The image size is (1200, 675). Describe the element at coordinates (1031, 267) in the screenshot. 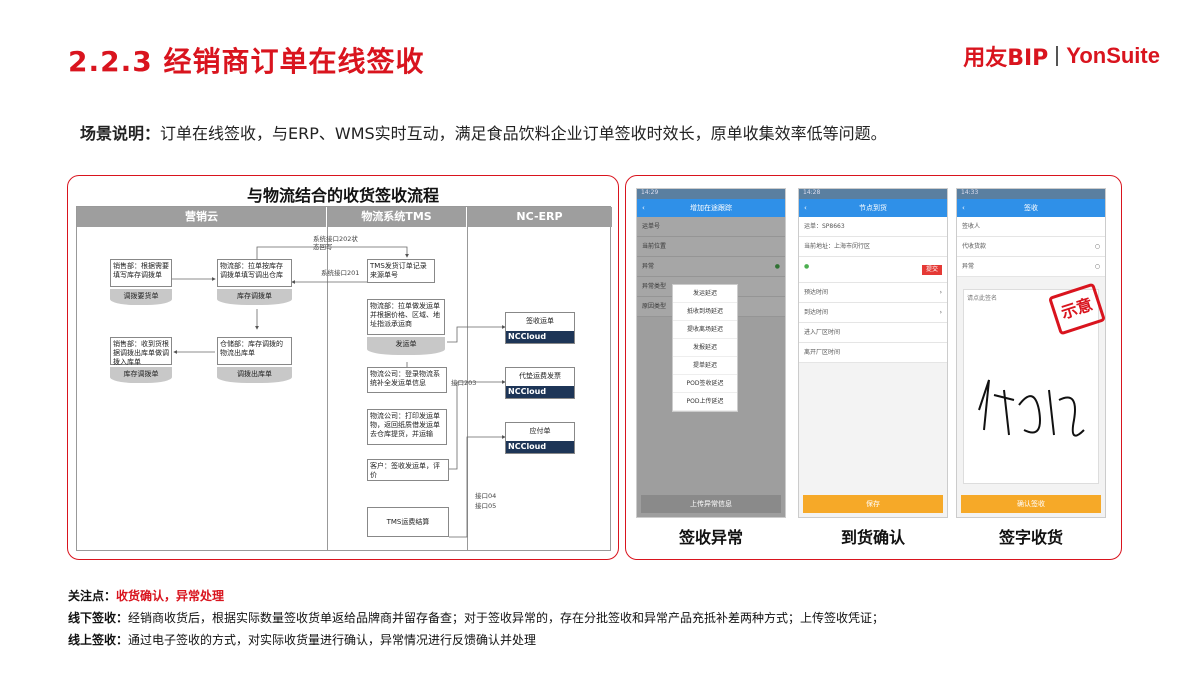

I see `form-row: 异常 ○` at that location.